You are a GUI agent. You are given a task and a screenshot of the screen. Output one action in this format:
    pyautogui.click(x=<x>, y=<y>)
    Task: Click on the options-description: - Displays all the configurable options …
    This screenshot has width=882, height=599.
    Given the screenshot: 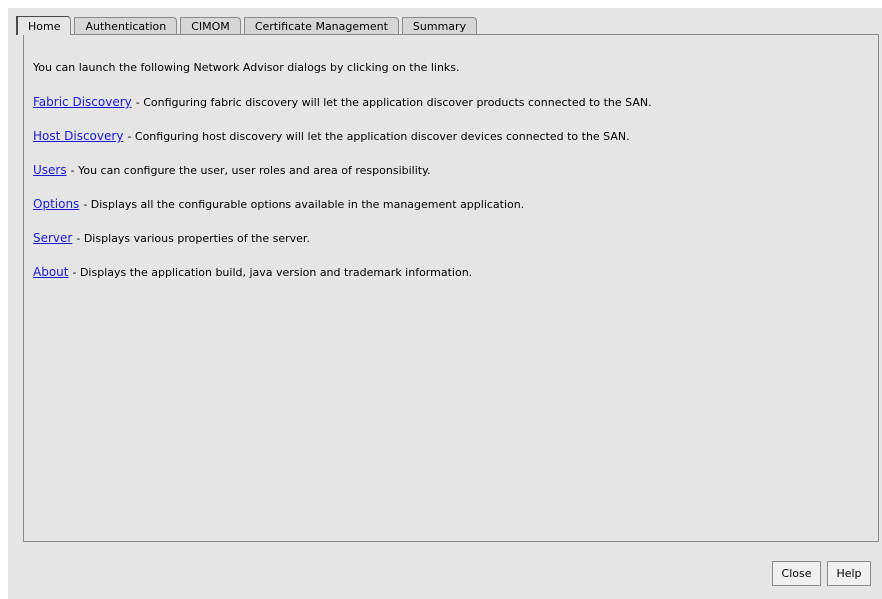 What is the action you would take?
    pyautogui.click(x=304, y=204)
    